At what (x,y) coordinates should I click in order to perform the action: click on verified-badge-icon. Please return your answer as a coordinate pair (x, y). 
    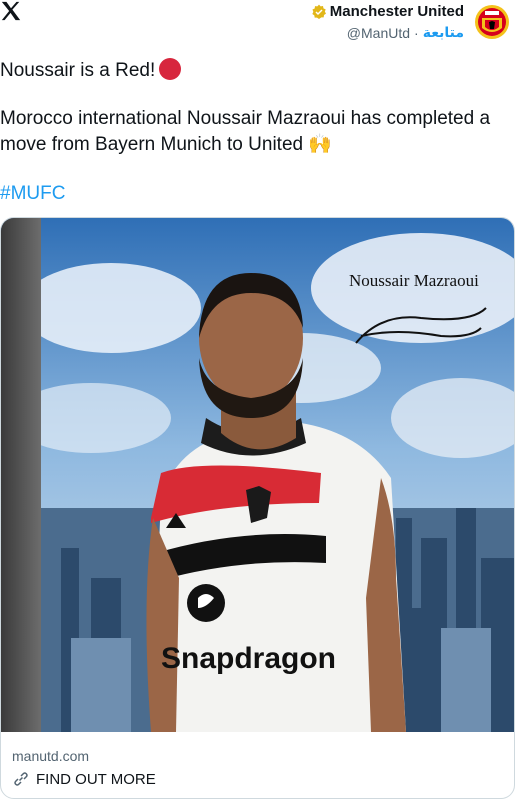
    Looking at the image, I should click on (319, 11).